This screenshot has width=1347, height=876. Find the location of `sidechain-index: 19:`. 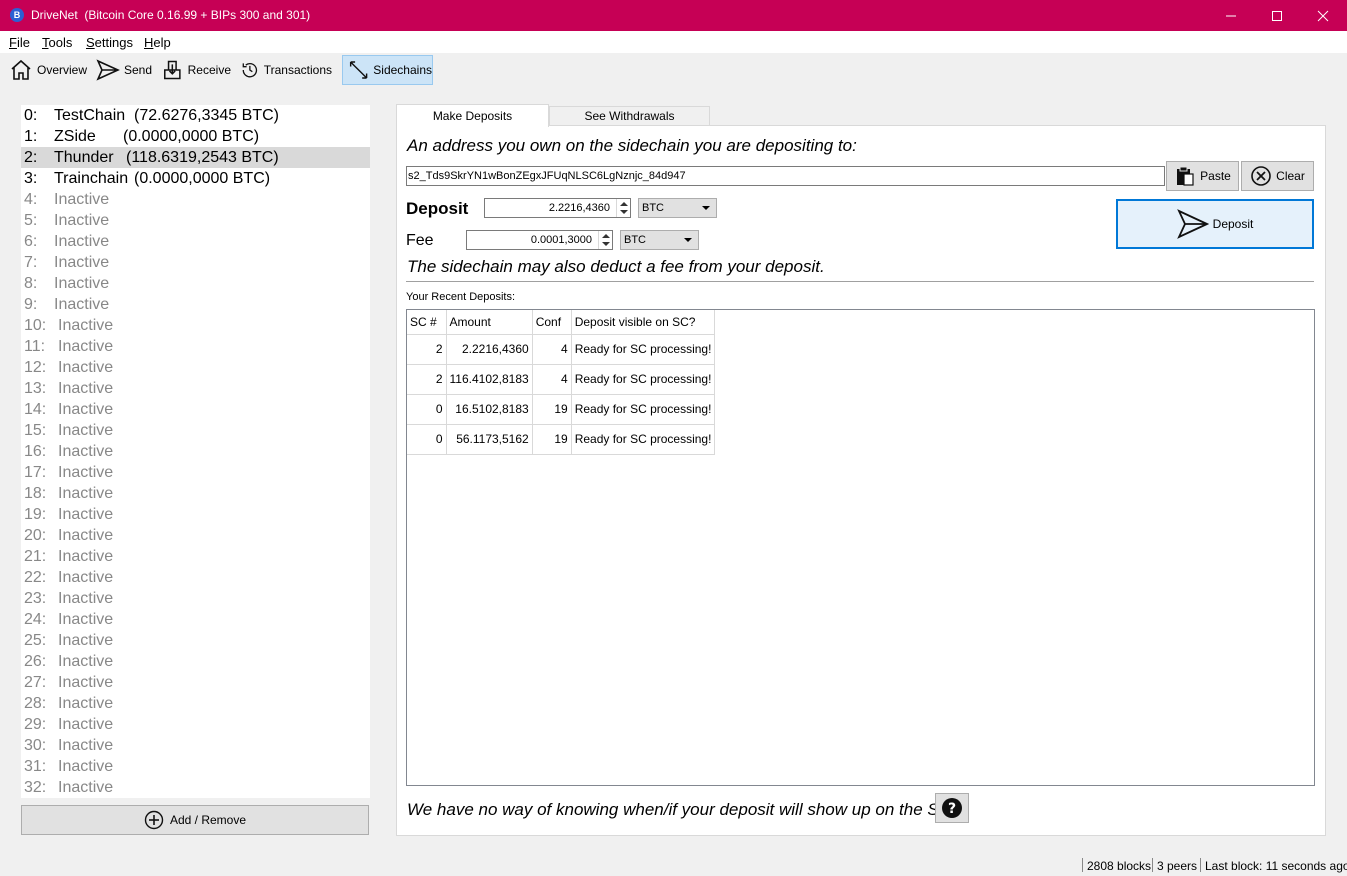

sidechain-index: 19: is located at coordinates (35, 514).